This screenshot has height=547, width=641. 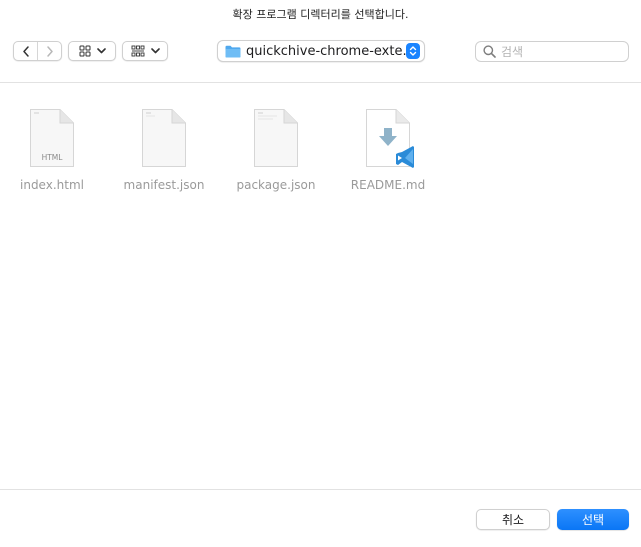 What do you see at coordinates (320, 14) in the screenshot?
I see `dialog-title: 확장 프로그램 디렉터리를 선택합니다.` at bounding box center [320, 14].